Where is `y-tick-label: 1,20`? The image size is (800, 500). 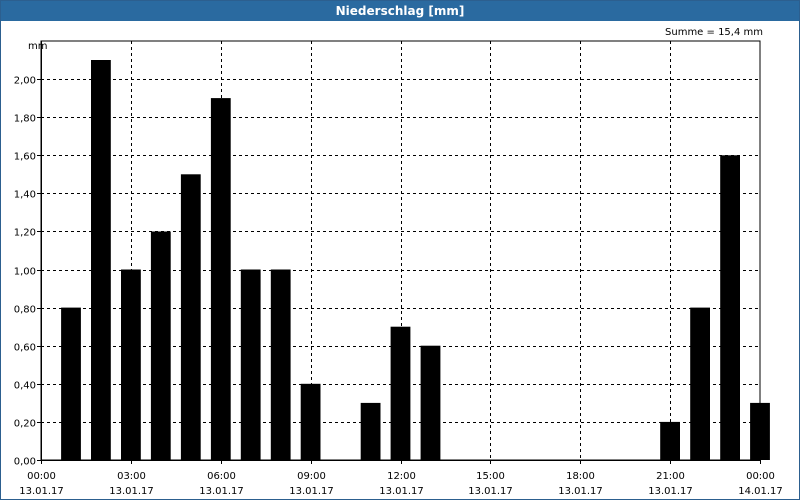
y-tick-label: 1,20 is located at coordinates (25, 233).